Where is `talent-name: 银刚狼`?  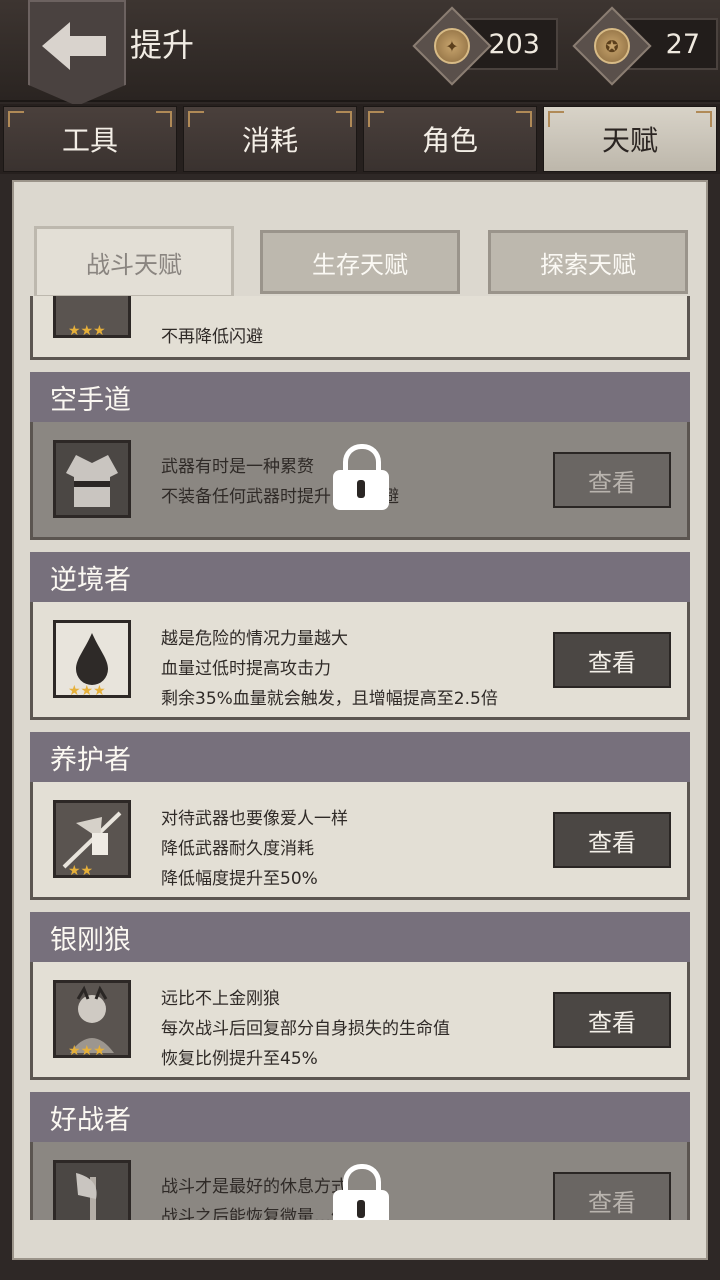
talent-name: 银刚狼 is located at coordinates (360, 937).